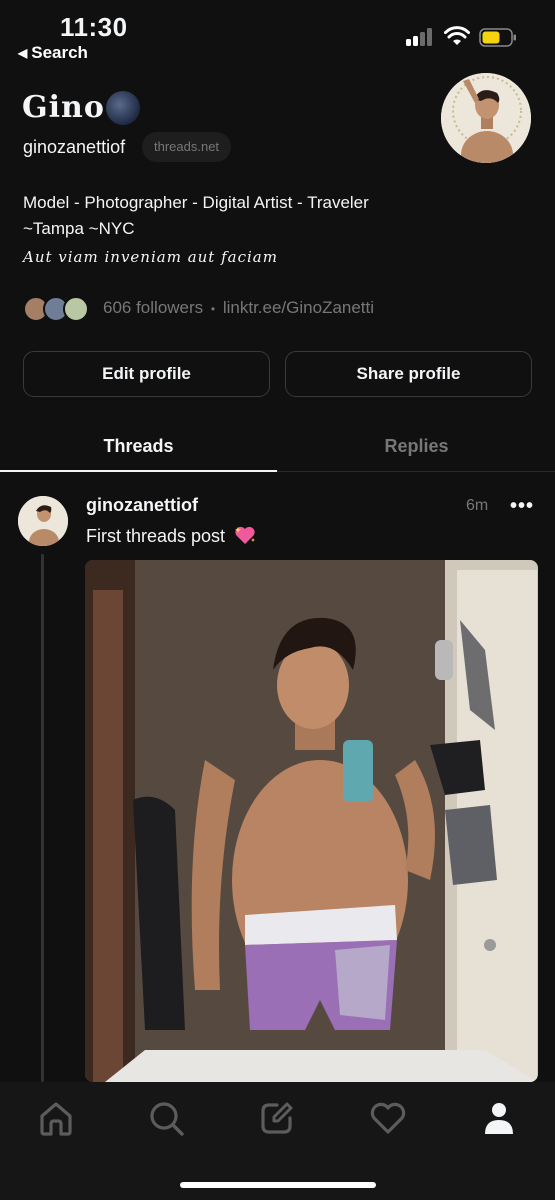  I want to click on share-profile-button: Share profile, so click(408, 374).